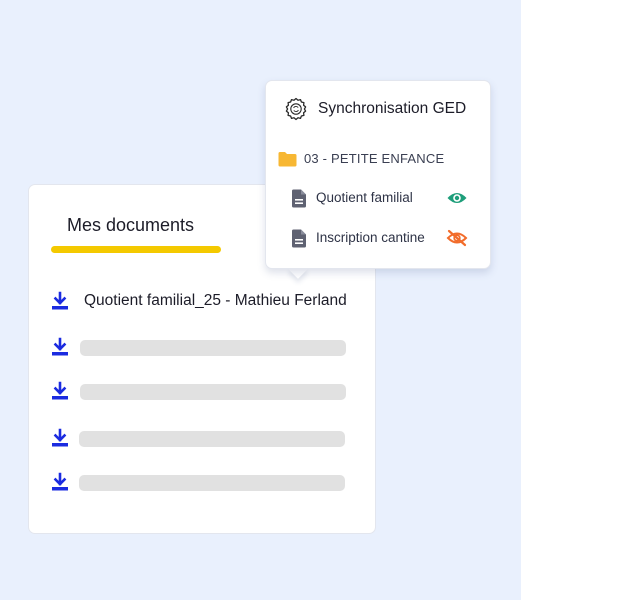 This screenshot has height=600, width=633. Describe the element at coordinates (370, 237) in the screenshot. I see `ged-file-label: Inscription cantine` at that location.